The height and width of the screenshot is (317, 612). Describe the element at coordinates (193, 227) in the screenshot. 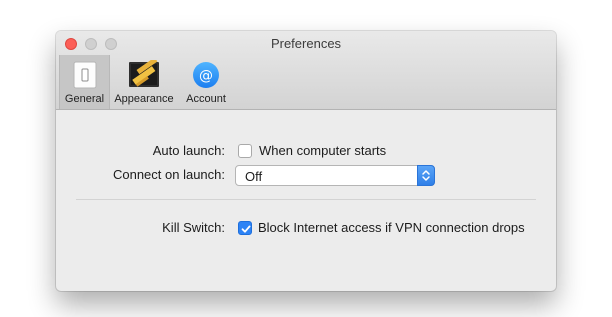

I see `kill-switch-label: Kill Switch:` at that location.